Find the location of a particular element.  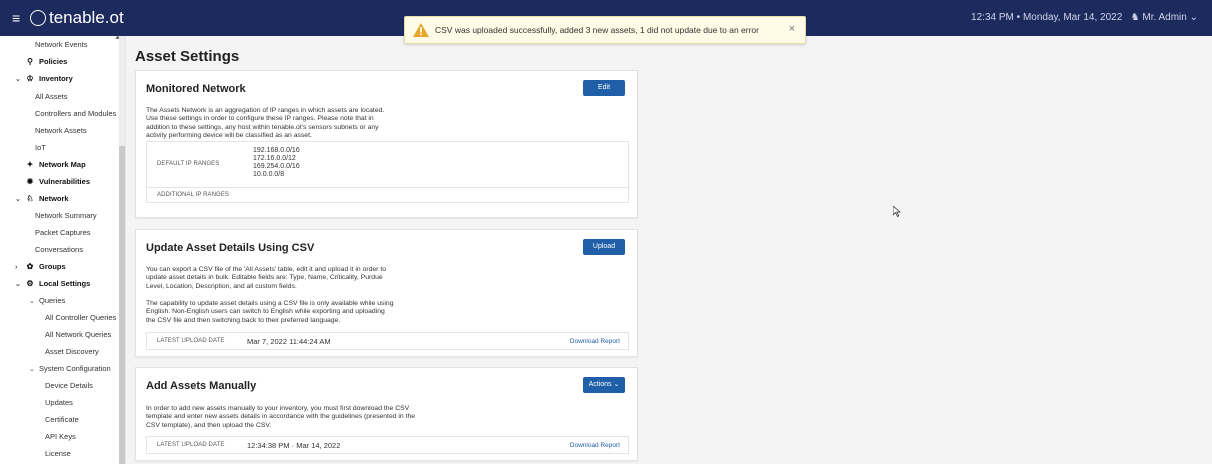

sidebar-item-label: Network Events is located at coordinates (61, 44).